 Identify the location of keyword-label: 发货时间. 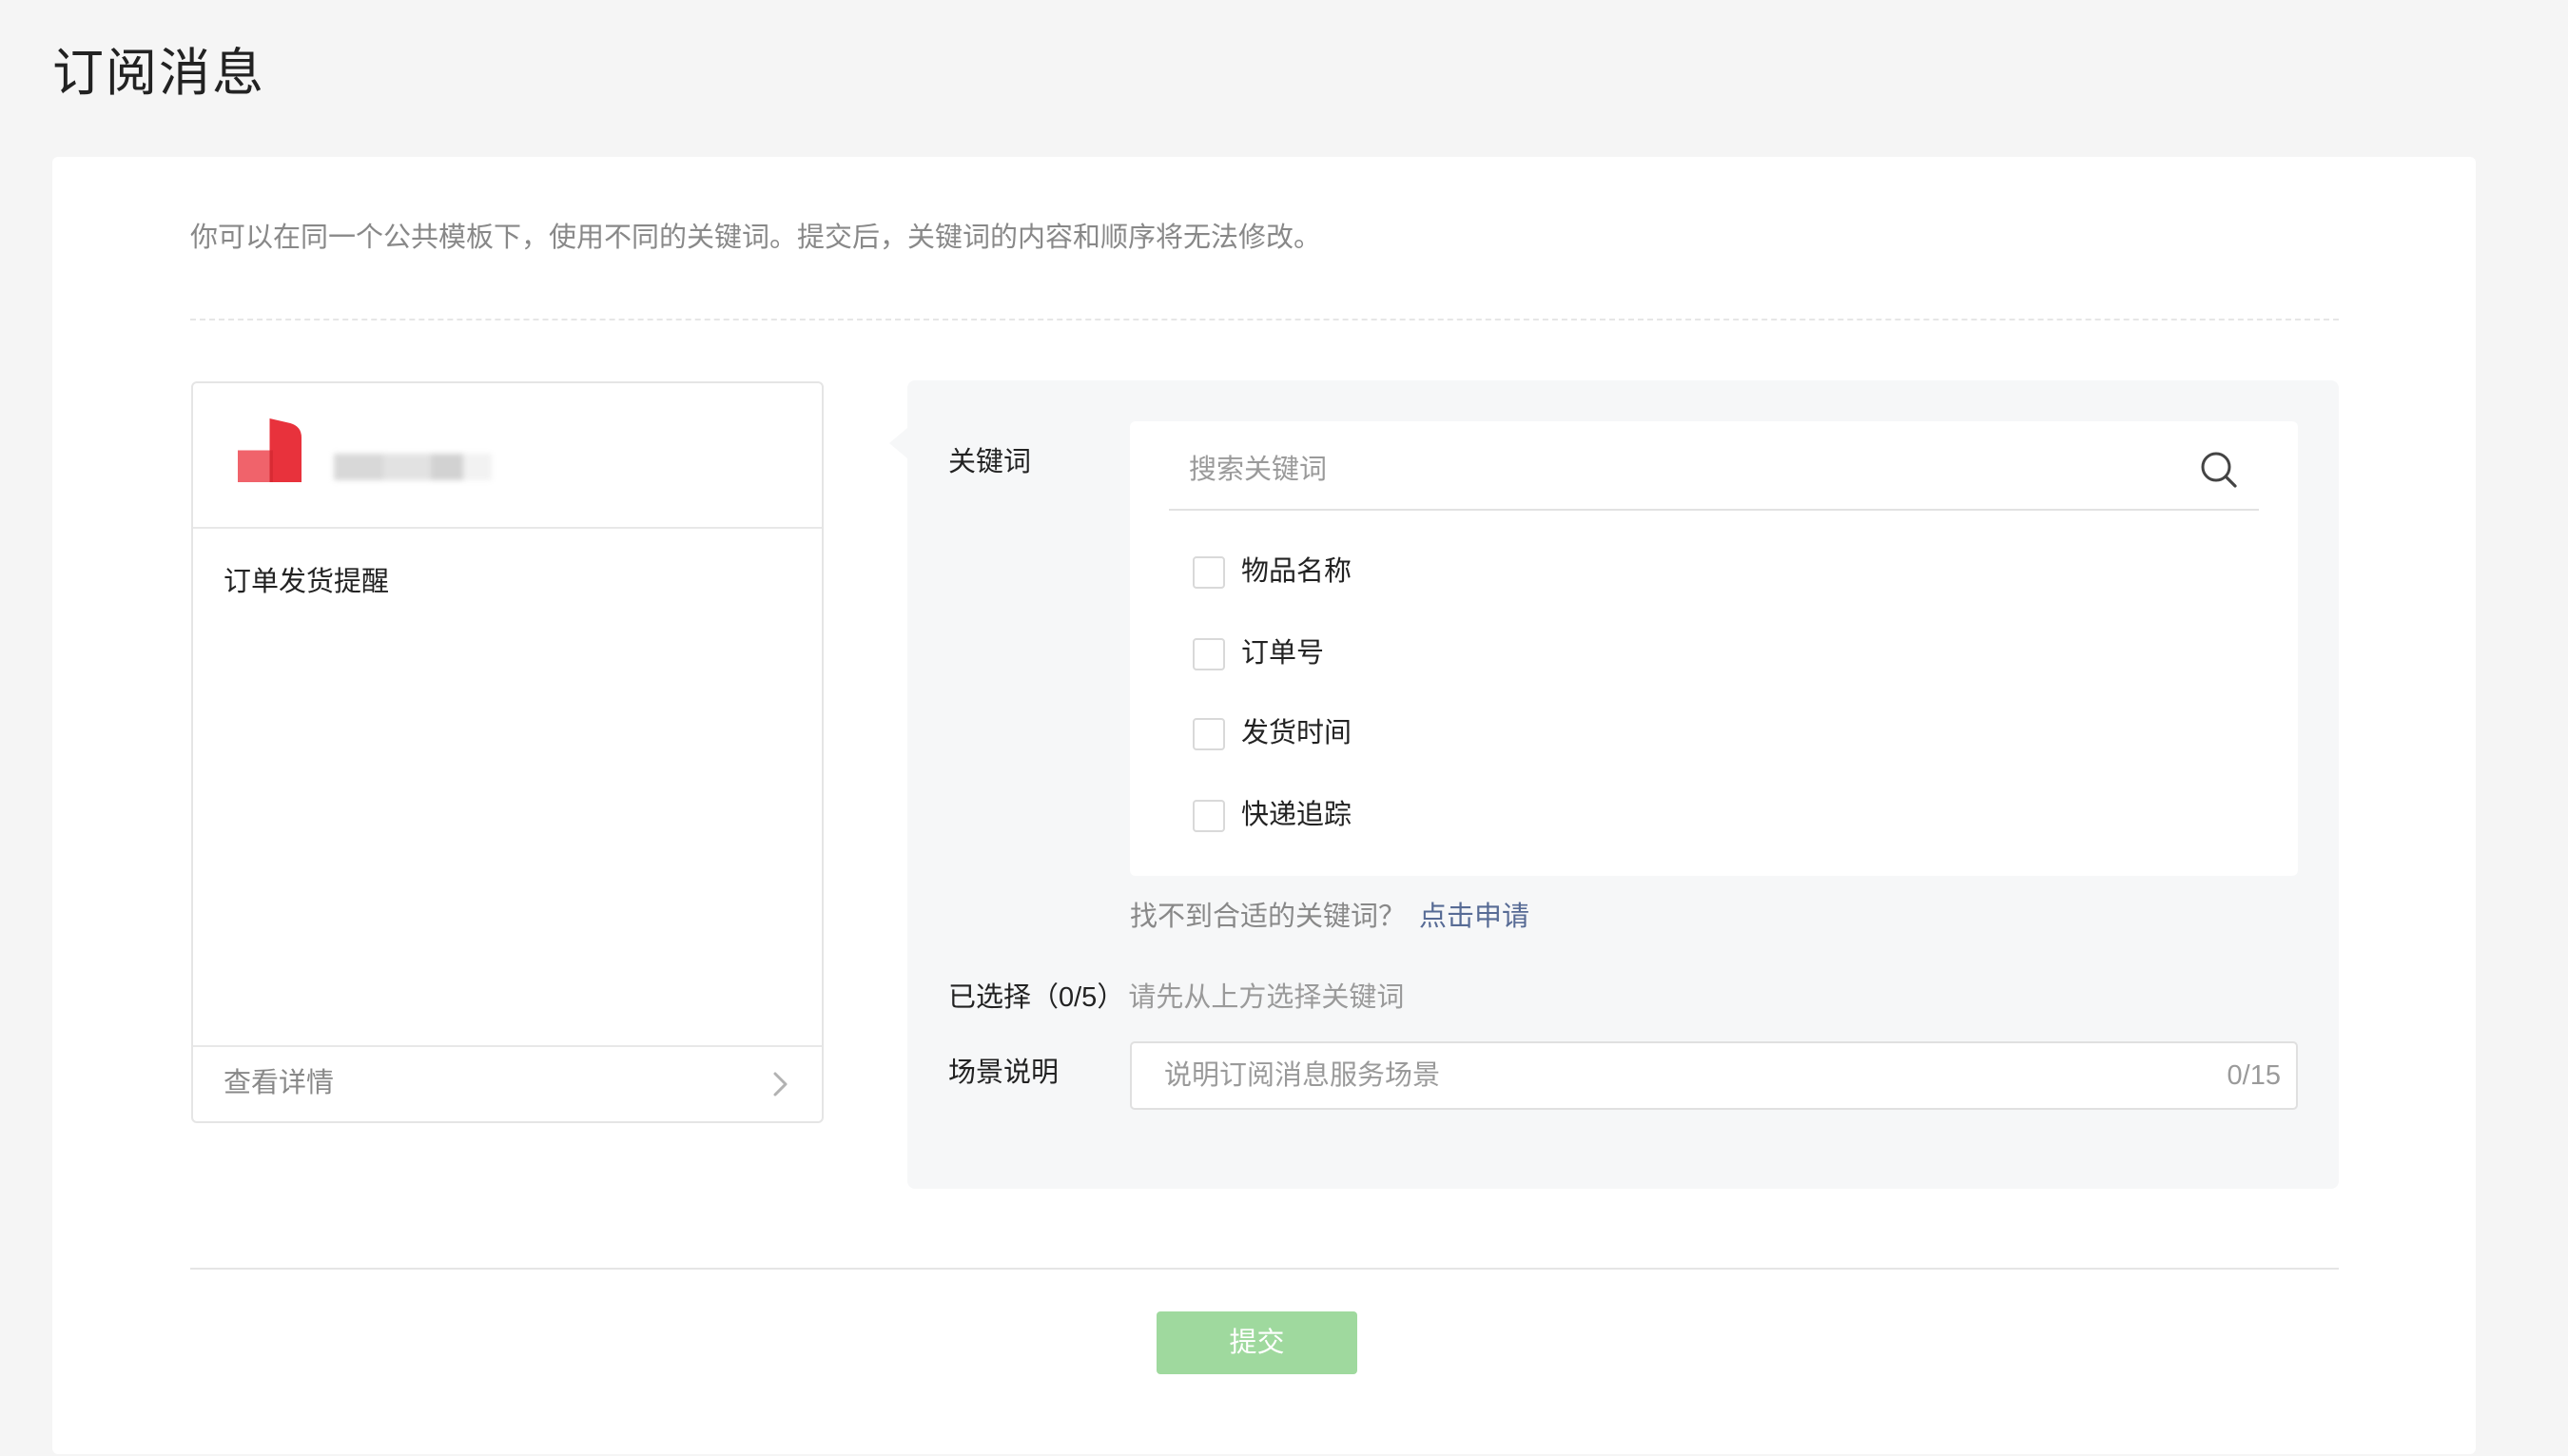
(1296, 733).